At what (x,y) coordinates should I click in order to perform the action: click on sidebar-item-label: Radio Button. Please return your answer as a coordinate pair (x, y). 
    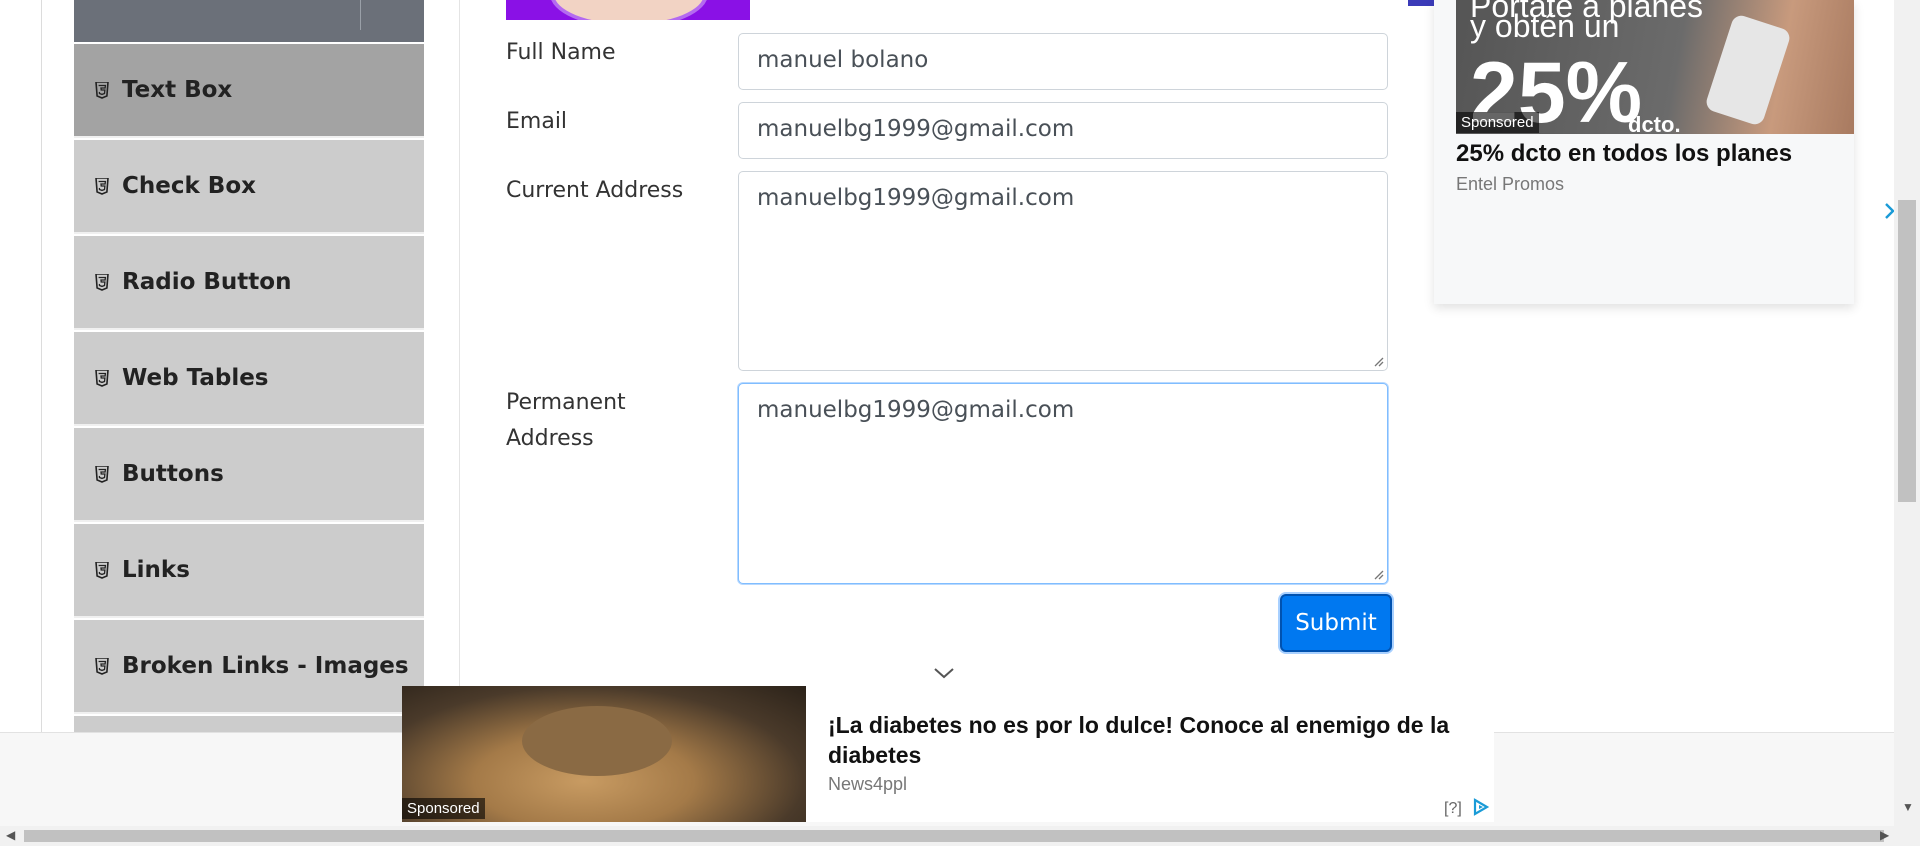
    Looking at the image, I should click on (207, 282).